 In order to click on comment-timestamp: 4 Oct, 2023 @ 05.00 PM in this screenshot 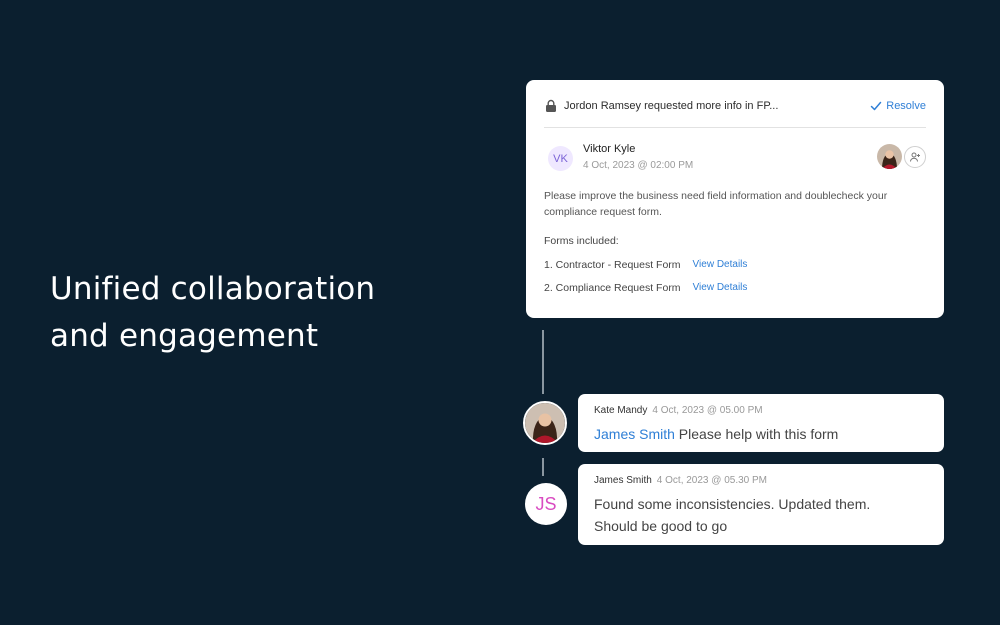, I will do `click(707, 410)`.